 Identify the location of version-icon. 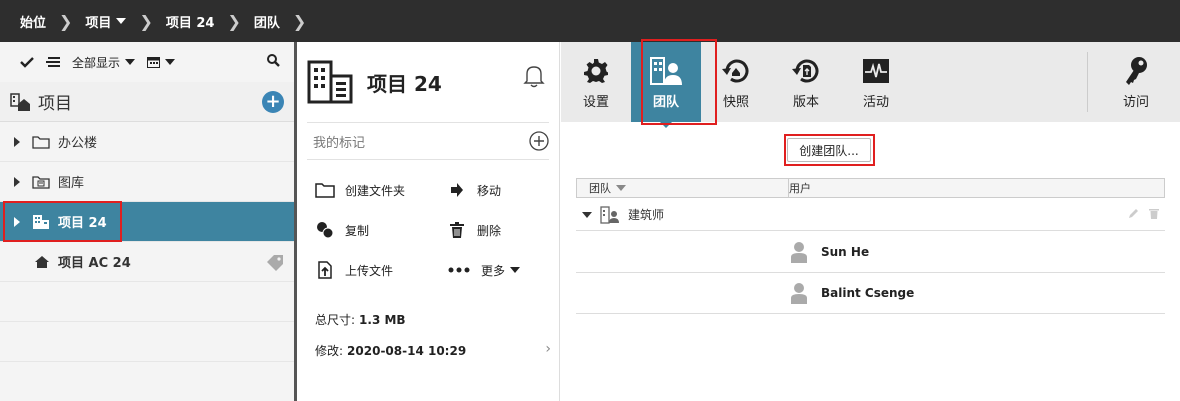
(806, 71).